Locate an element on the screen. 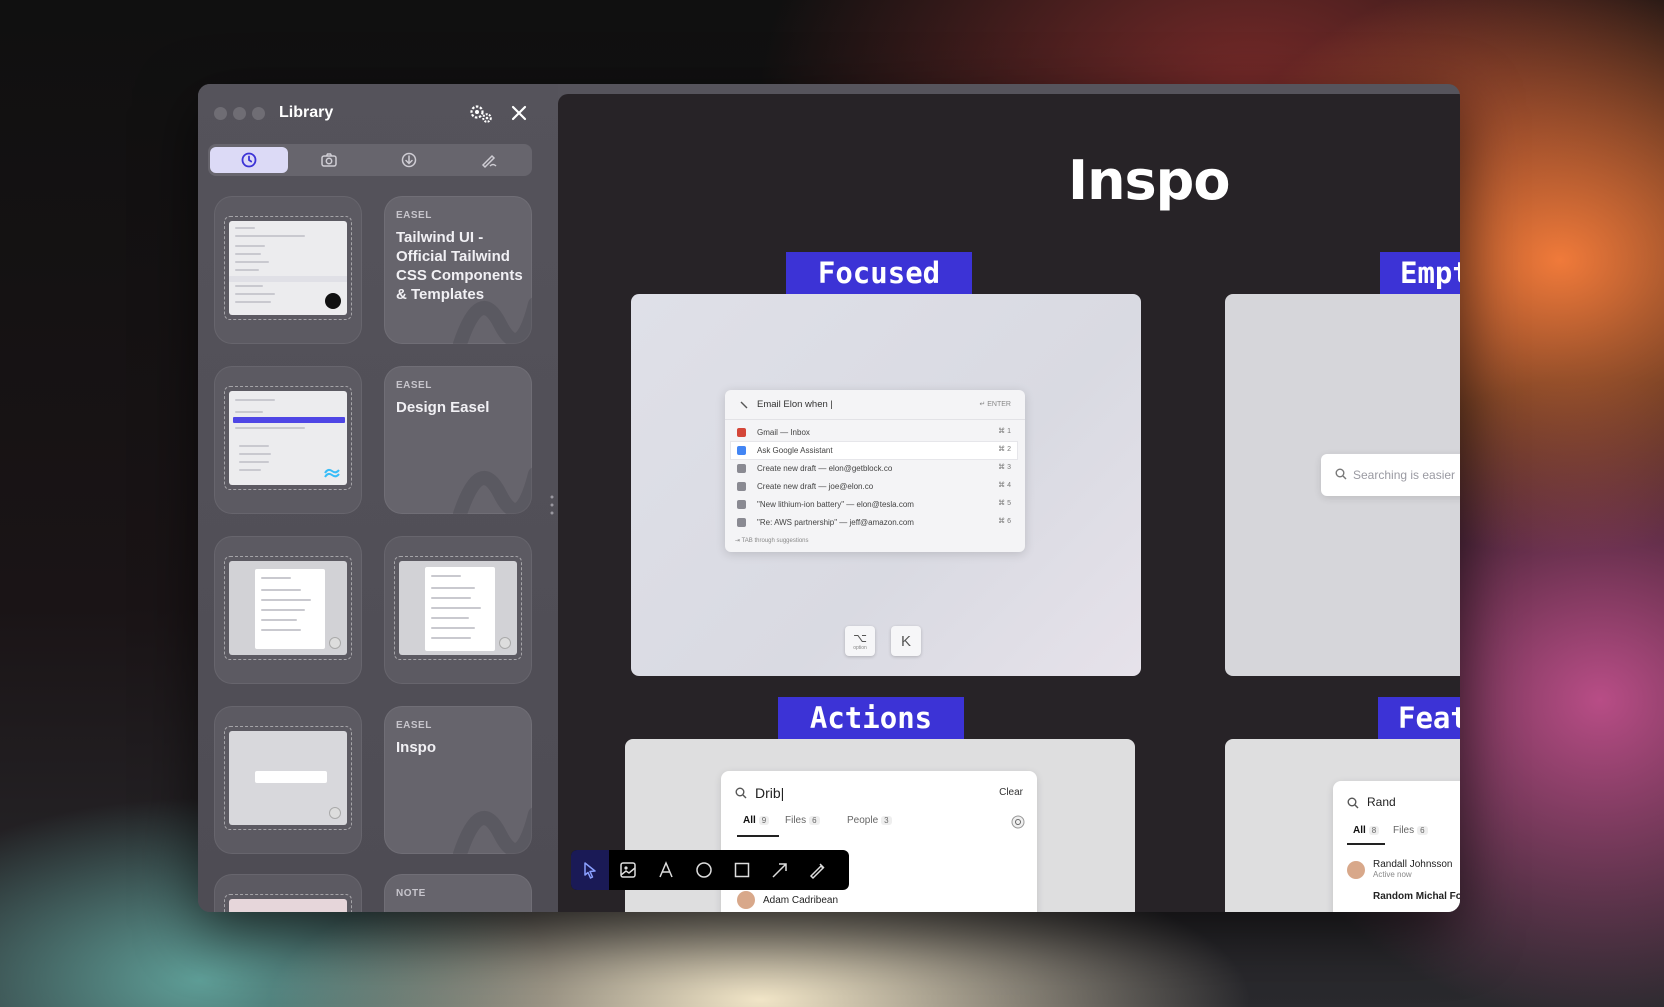  tab-notes is located at coordinates (489, 160).